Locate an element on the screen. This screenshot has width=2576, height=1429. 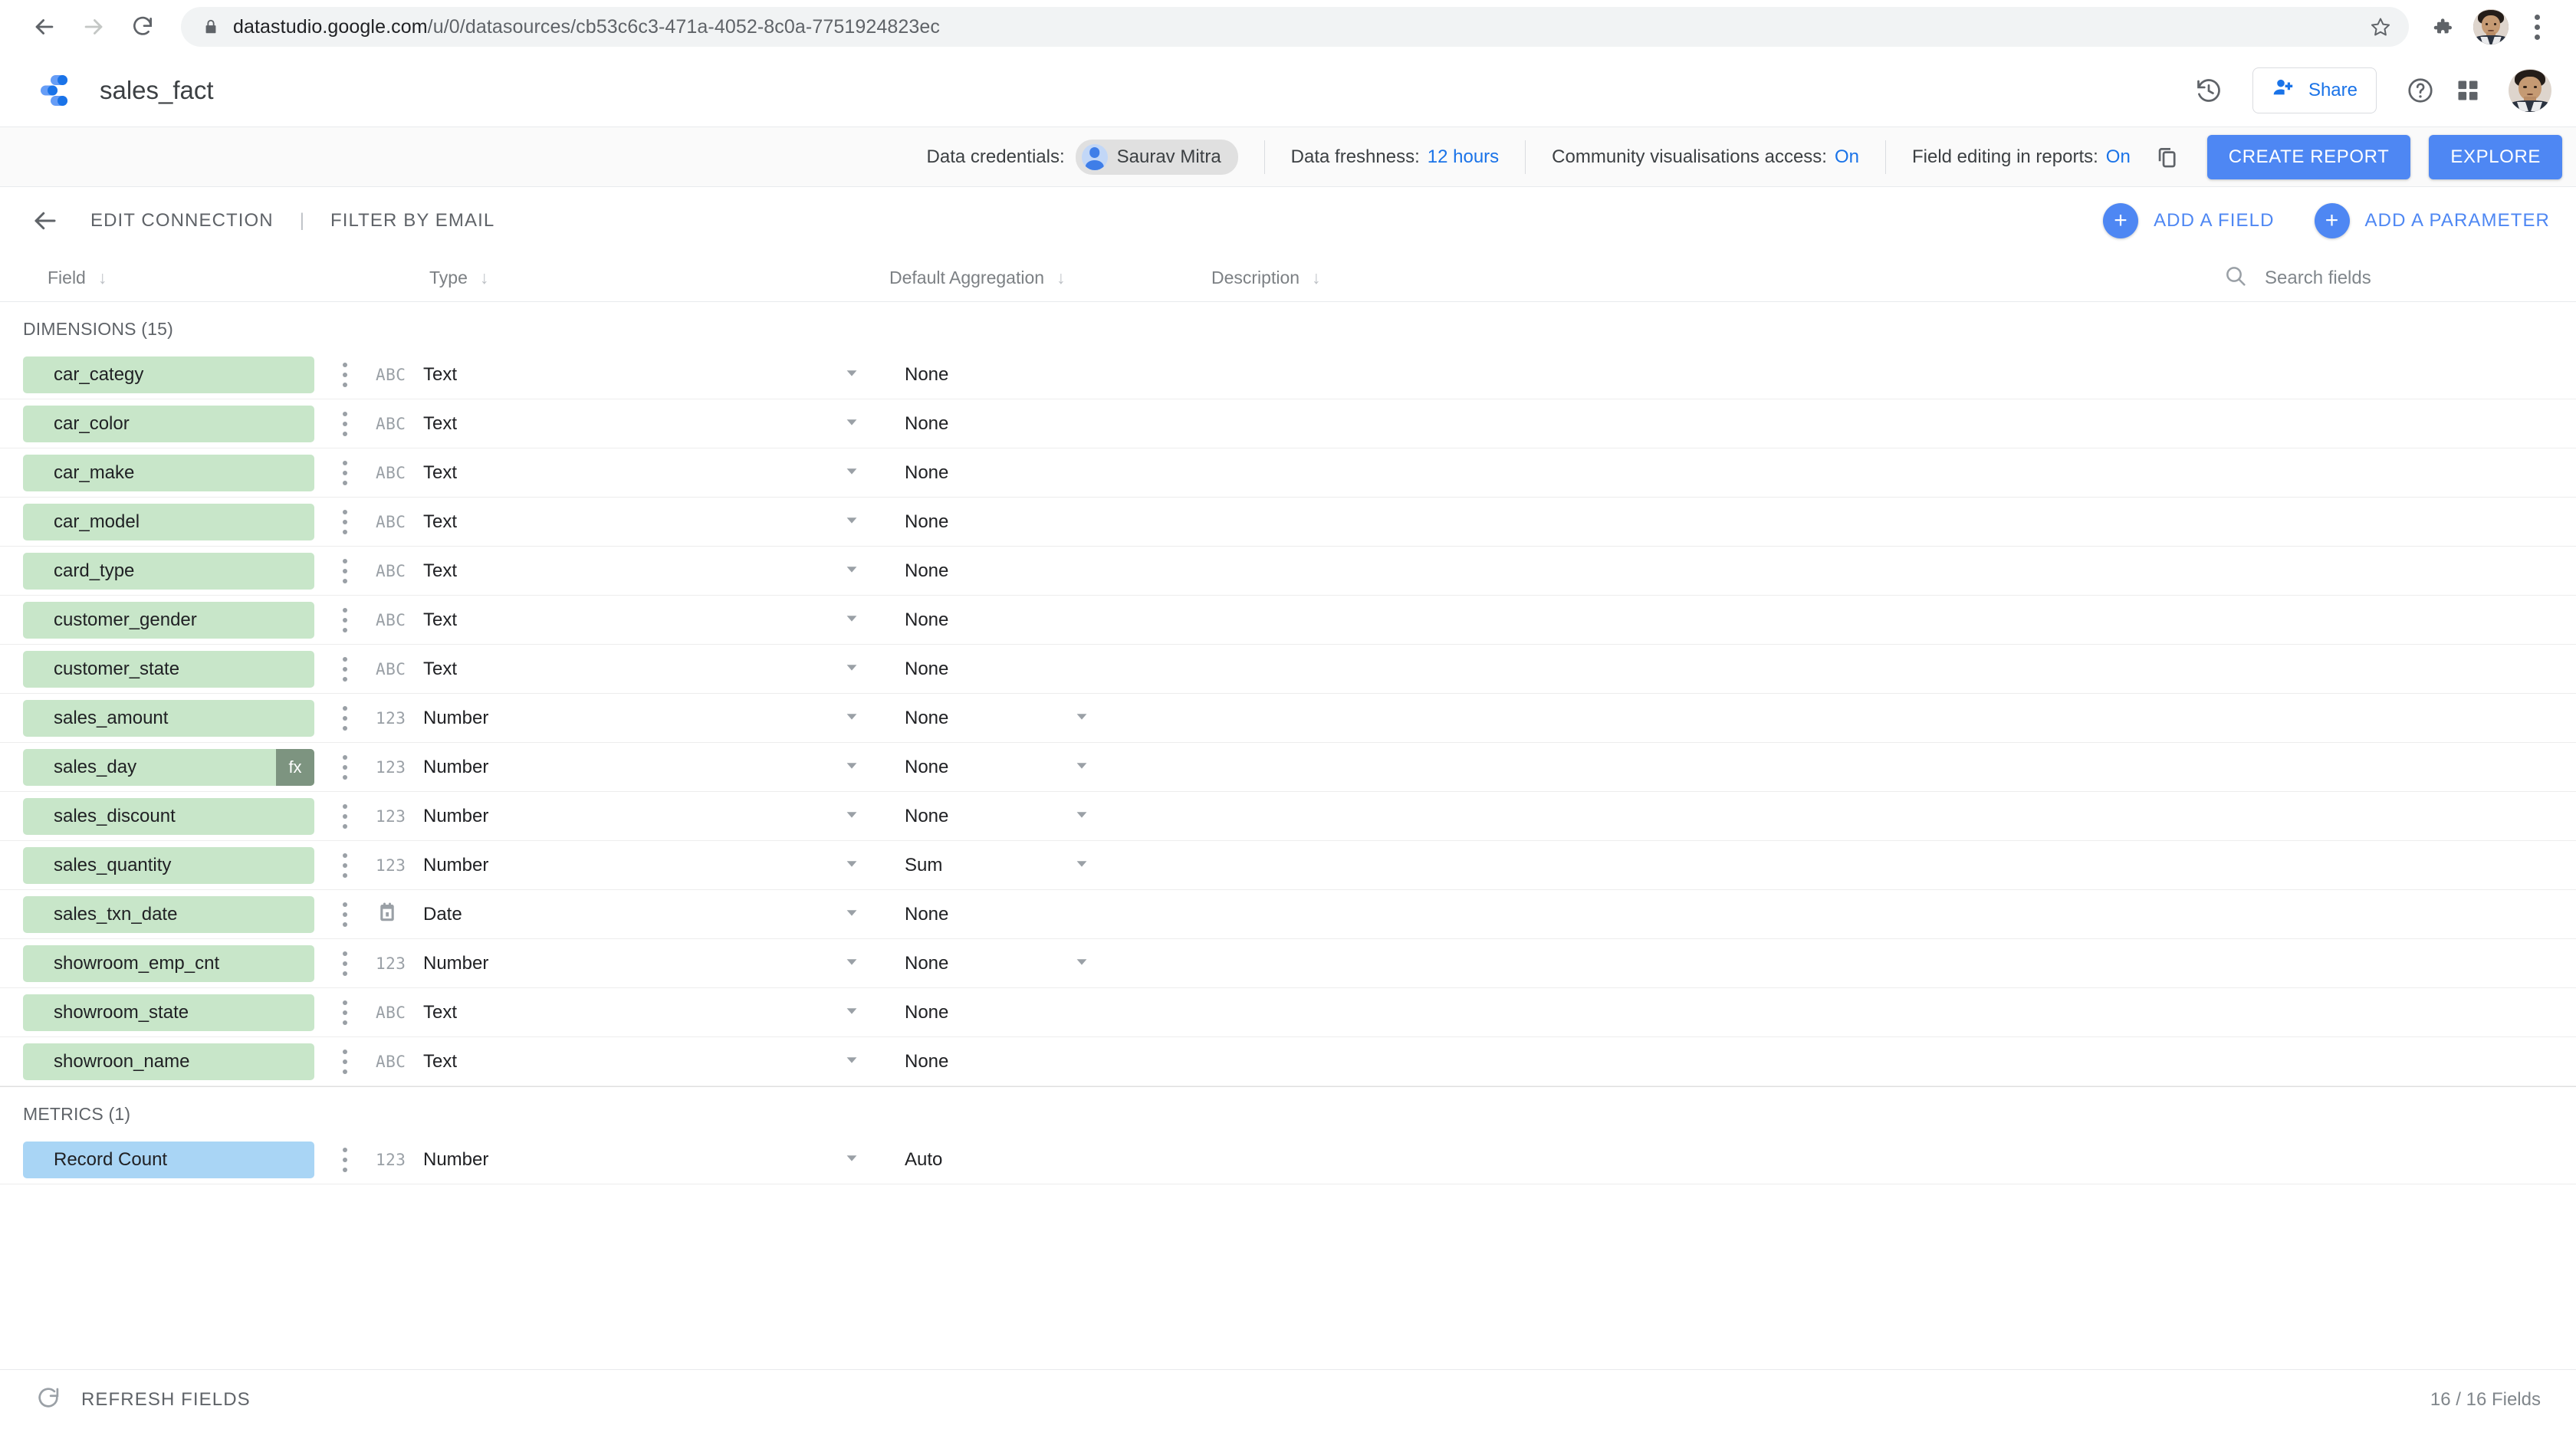
field-name-chip: sales_quantity is located at coordinates (169, 865).